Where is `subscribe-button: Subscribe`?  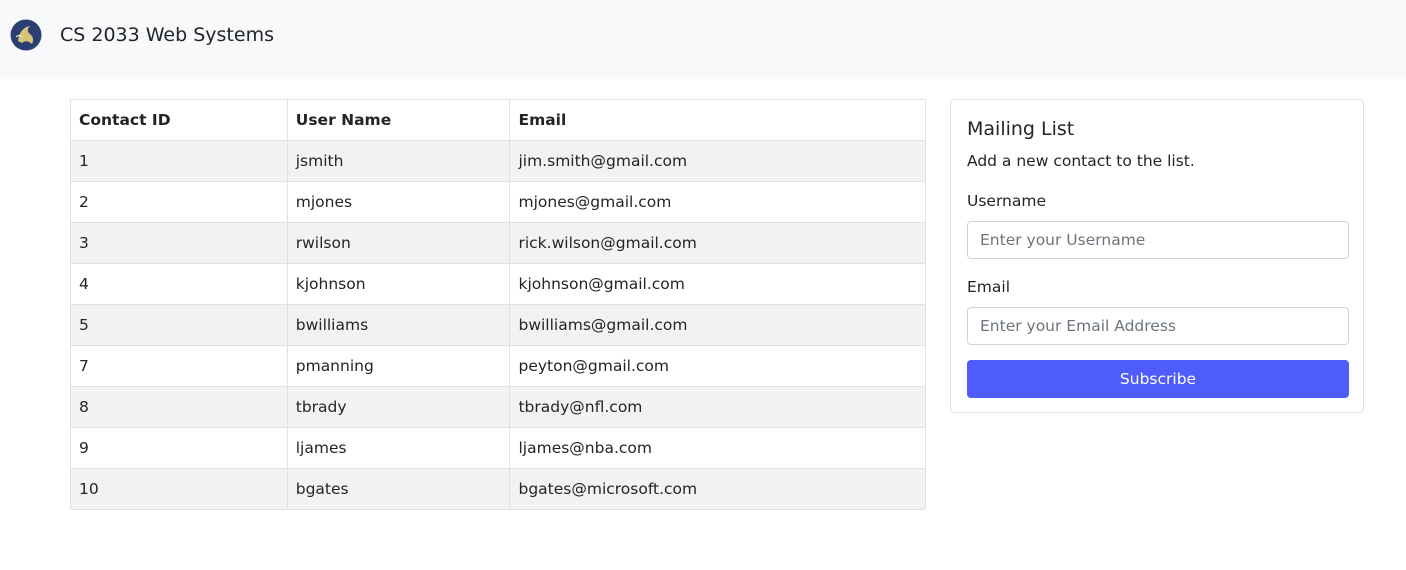 subscribe-button: Subscribe is located at coordinates (1158, 379).